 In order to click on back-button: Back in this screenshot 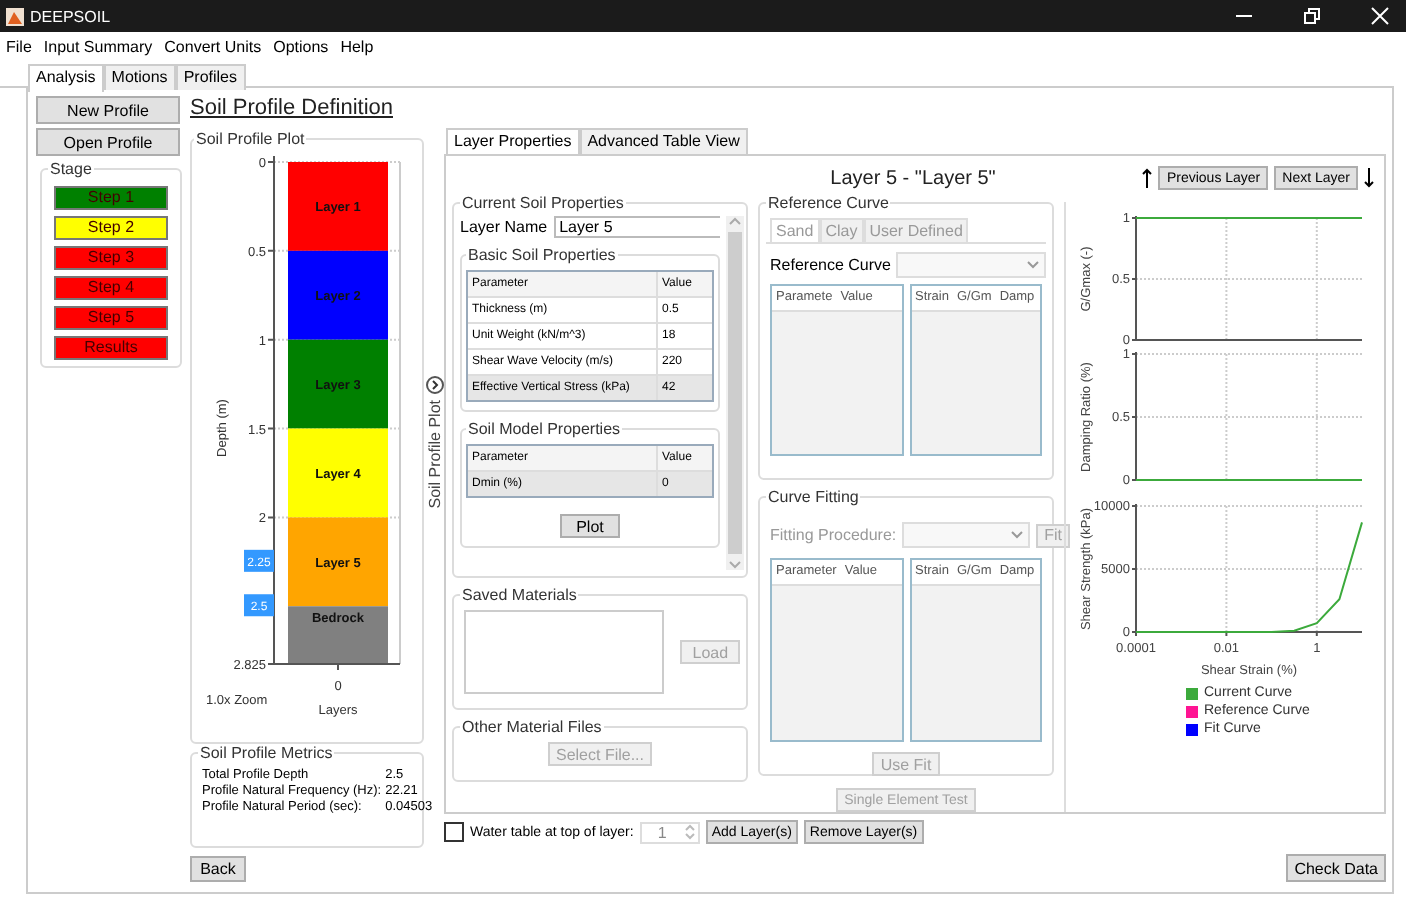, I will do `click(218, 868)`.